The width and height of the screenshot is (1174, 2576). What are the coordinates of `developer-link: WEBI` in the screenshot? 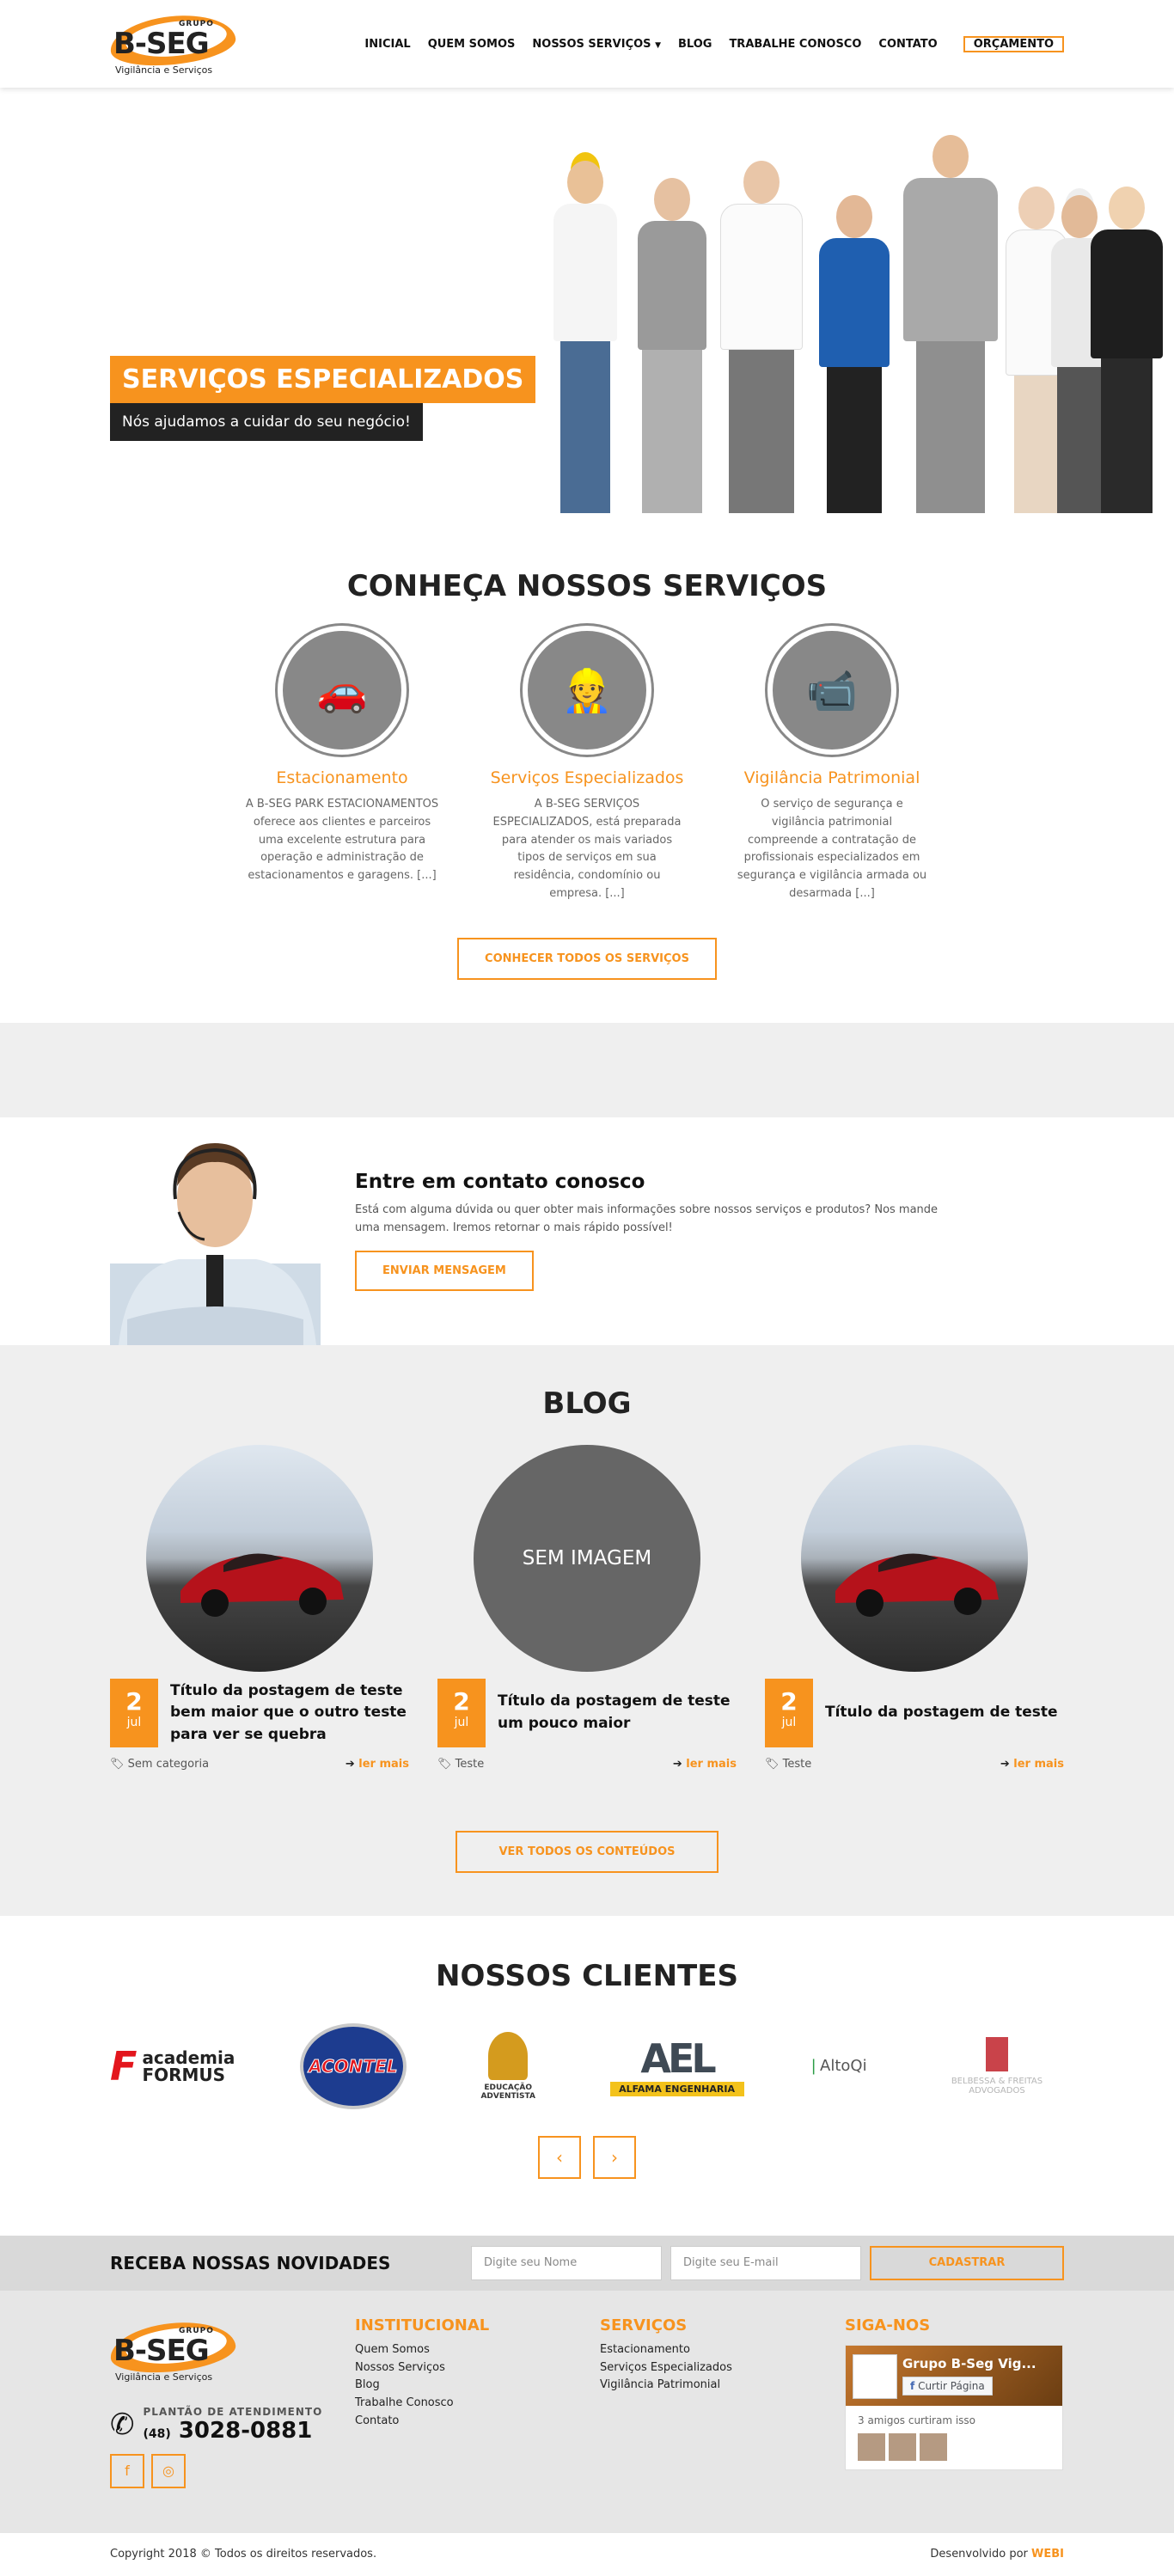 It's located at (1047, 2554).